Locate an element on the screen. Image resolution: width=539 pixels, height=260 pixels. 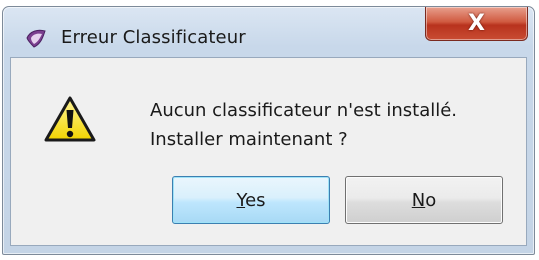
yes-button: Yes is located at coordinates (251, 200).